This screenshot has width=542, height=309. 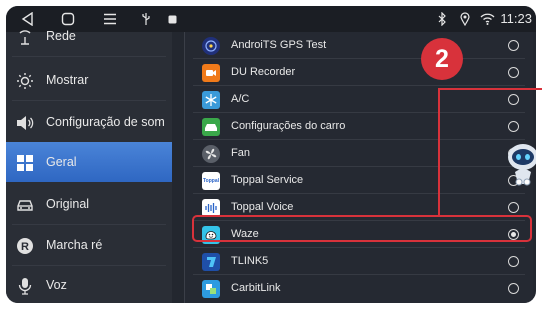 I want to click on reverse-icon: R, so click(x=25, y=246).